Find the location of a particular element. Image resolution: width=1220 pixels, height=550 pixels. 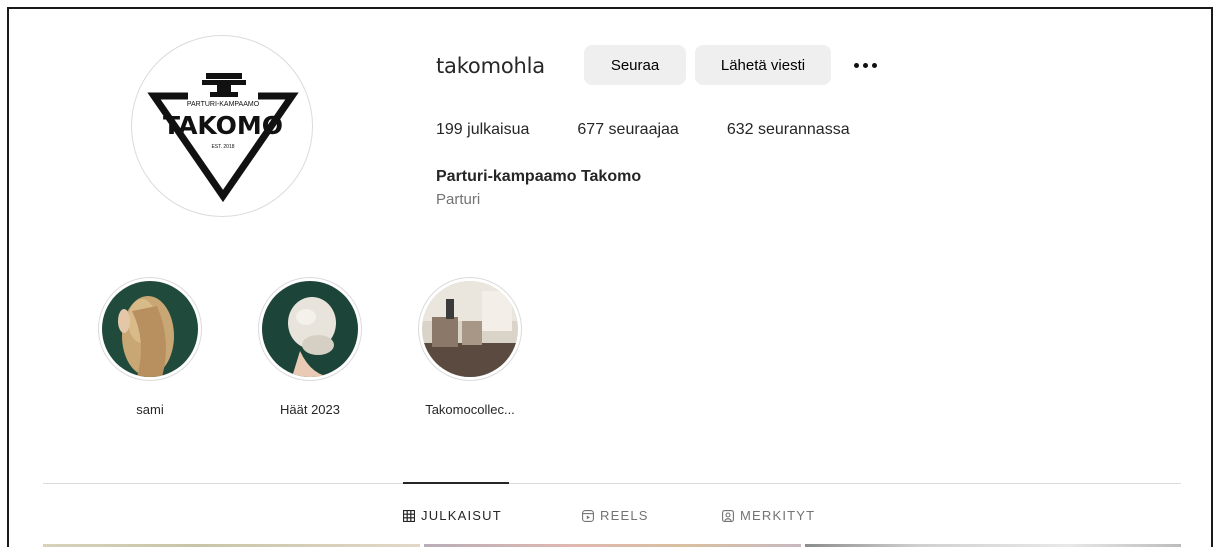

tabs-divider is located at coordinates (612, 483).